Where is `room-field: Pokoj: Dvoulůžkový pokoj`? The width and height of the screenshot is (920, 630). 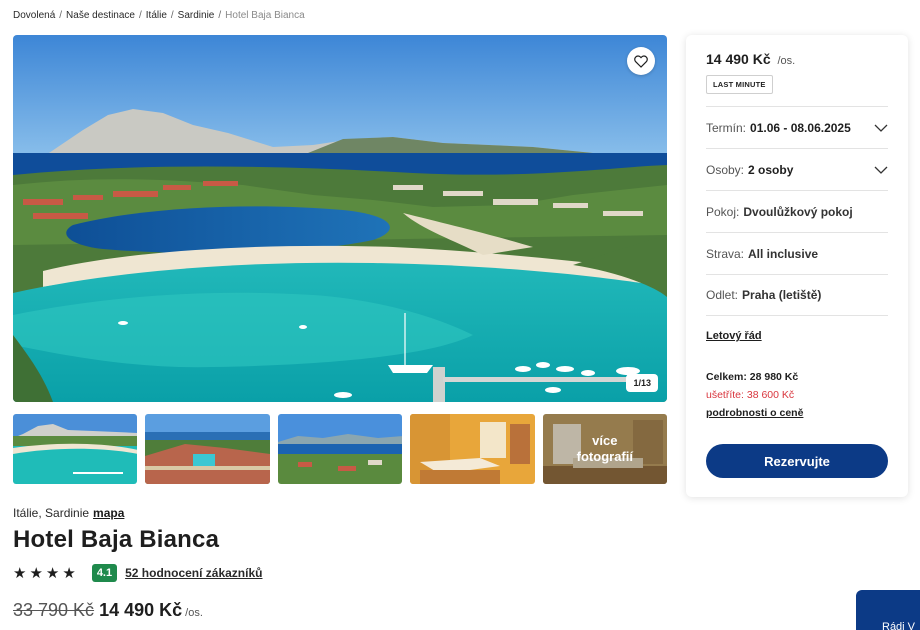
room-field: Pokoj: Dvoulůžkový pokoj is located at coordinates (779, 212).